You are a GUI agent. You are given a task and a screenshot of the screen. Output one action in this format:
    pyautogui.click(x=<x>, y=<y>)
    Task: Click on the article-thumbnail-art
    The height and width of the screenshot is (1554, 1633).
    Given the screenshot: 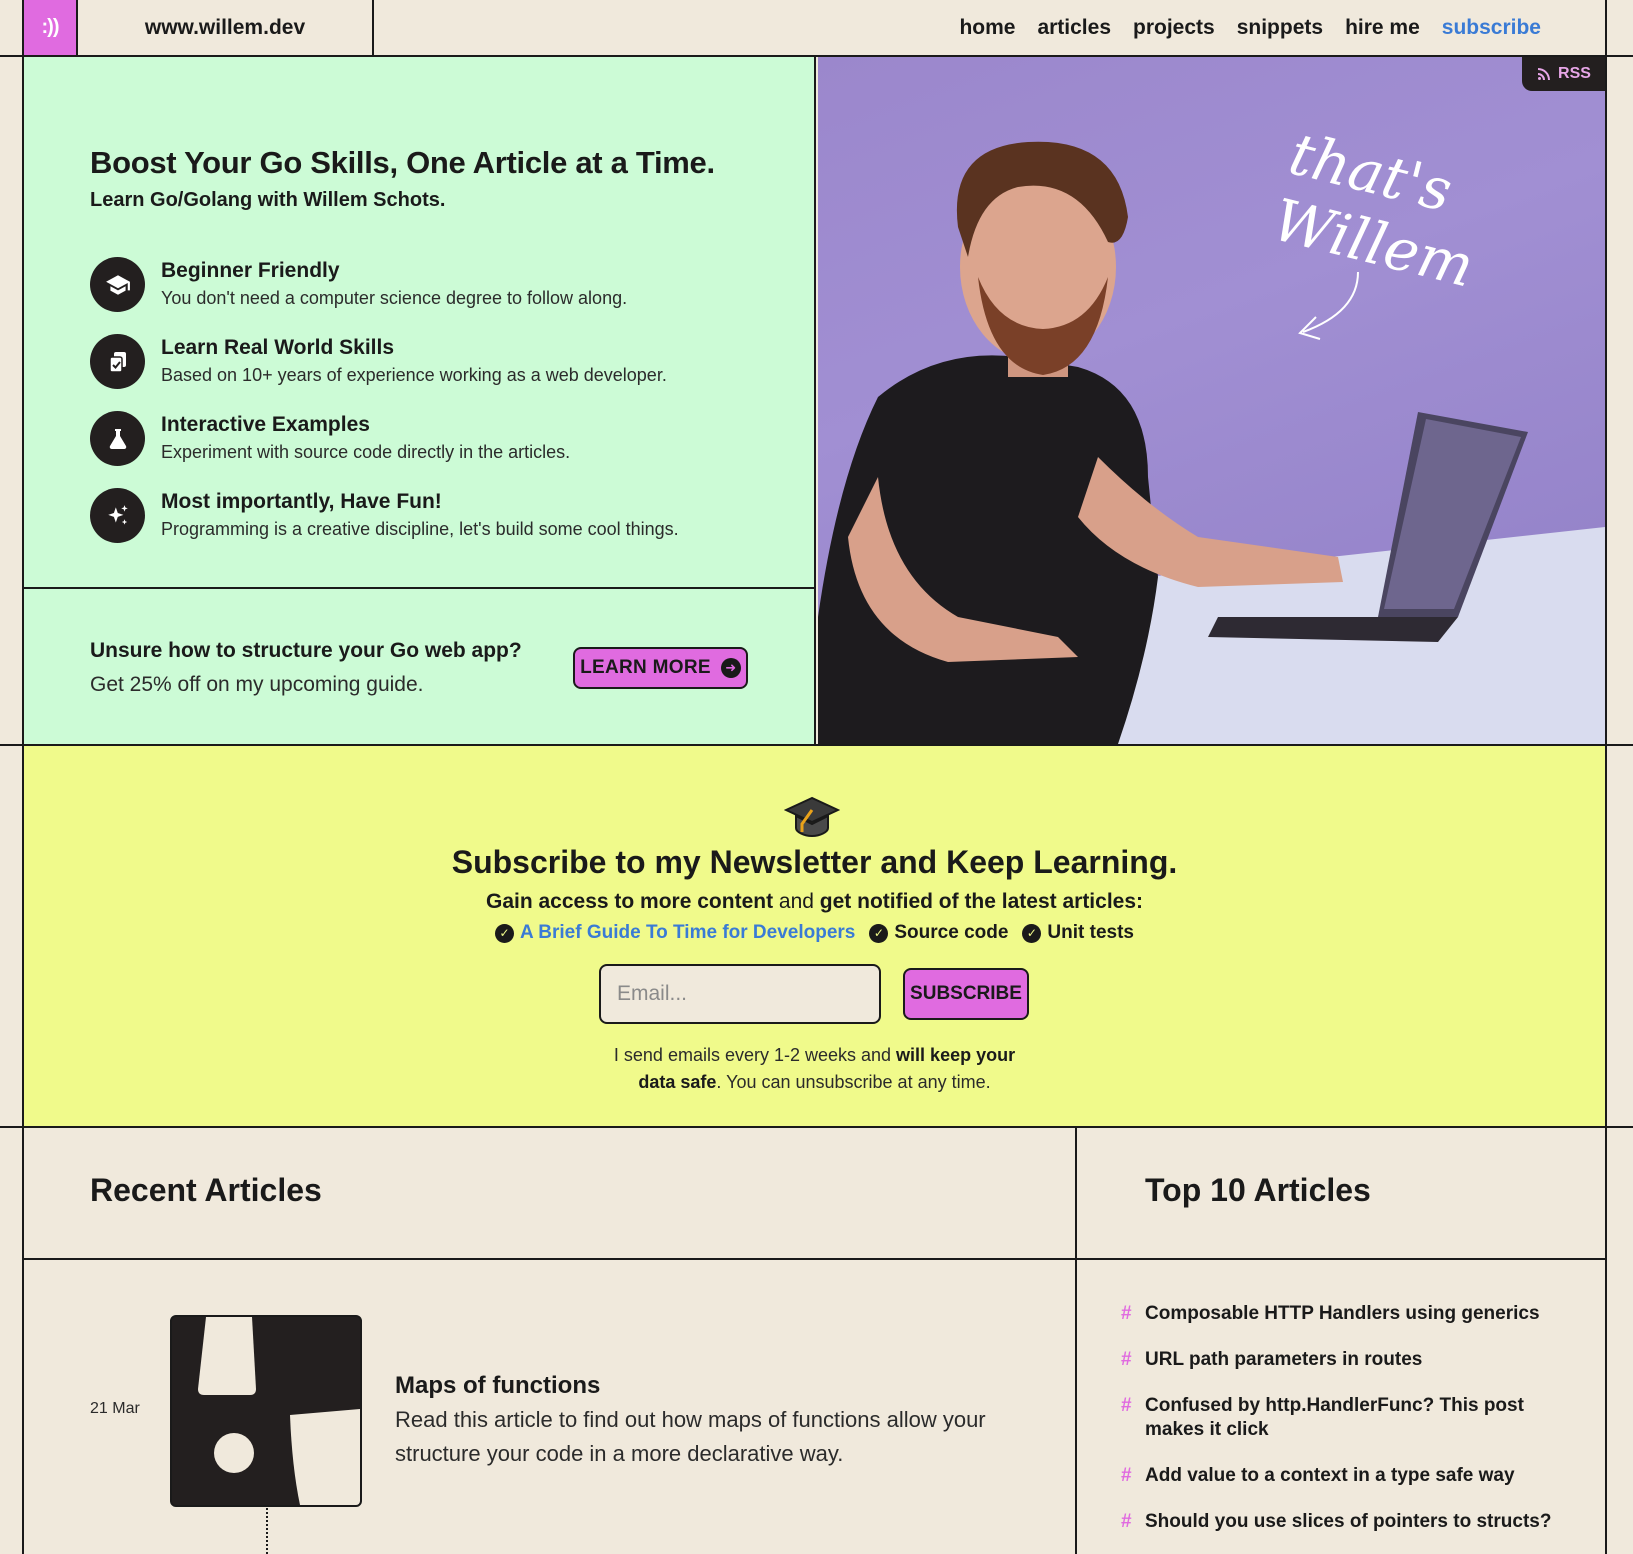 What is the action you would take?
    pyautogui.click(x=279, y=1411)
    